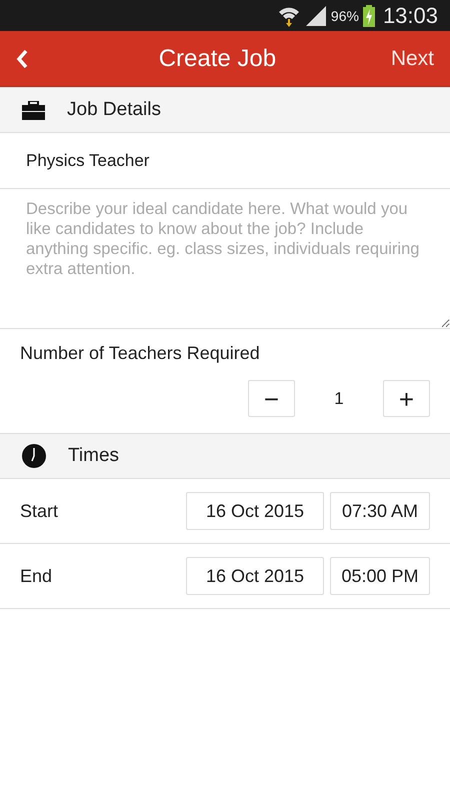 The height and width of the screenshot is (800, 450). Describe the element at coordinates (218, 58) in the screenshot. I see `screen-title: Create Job` at that location.